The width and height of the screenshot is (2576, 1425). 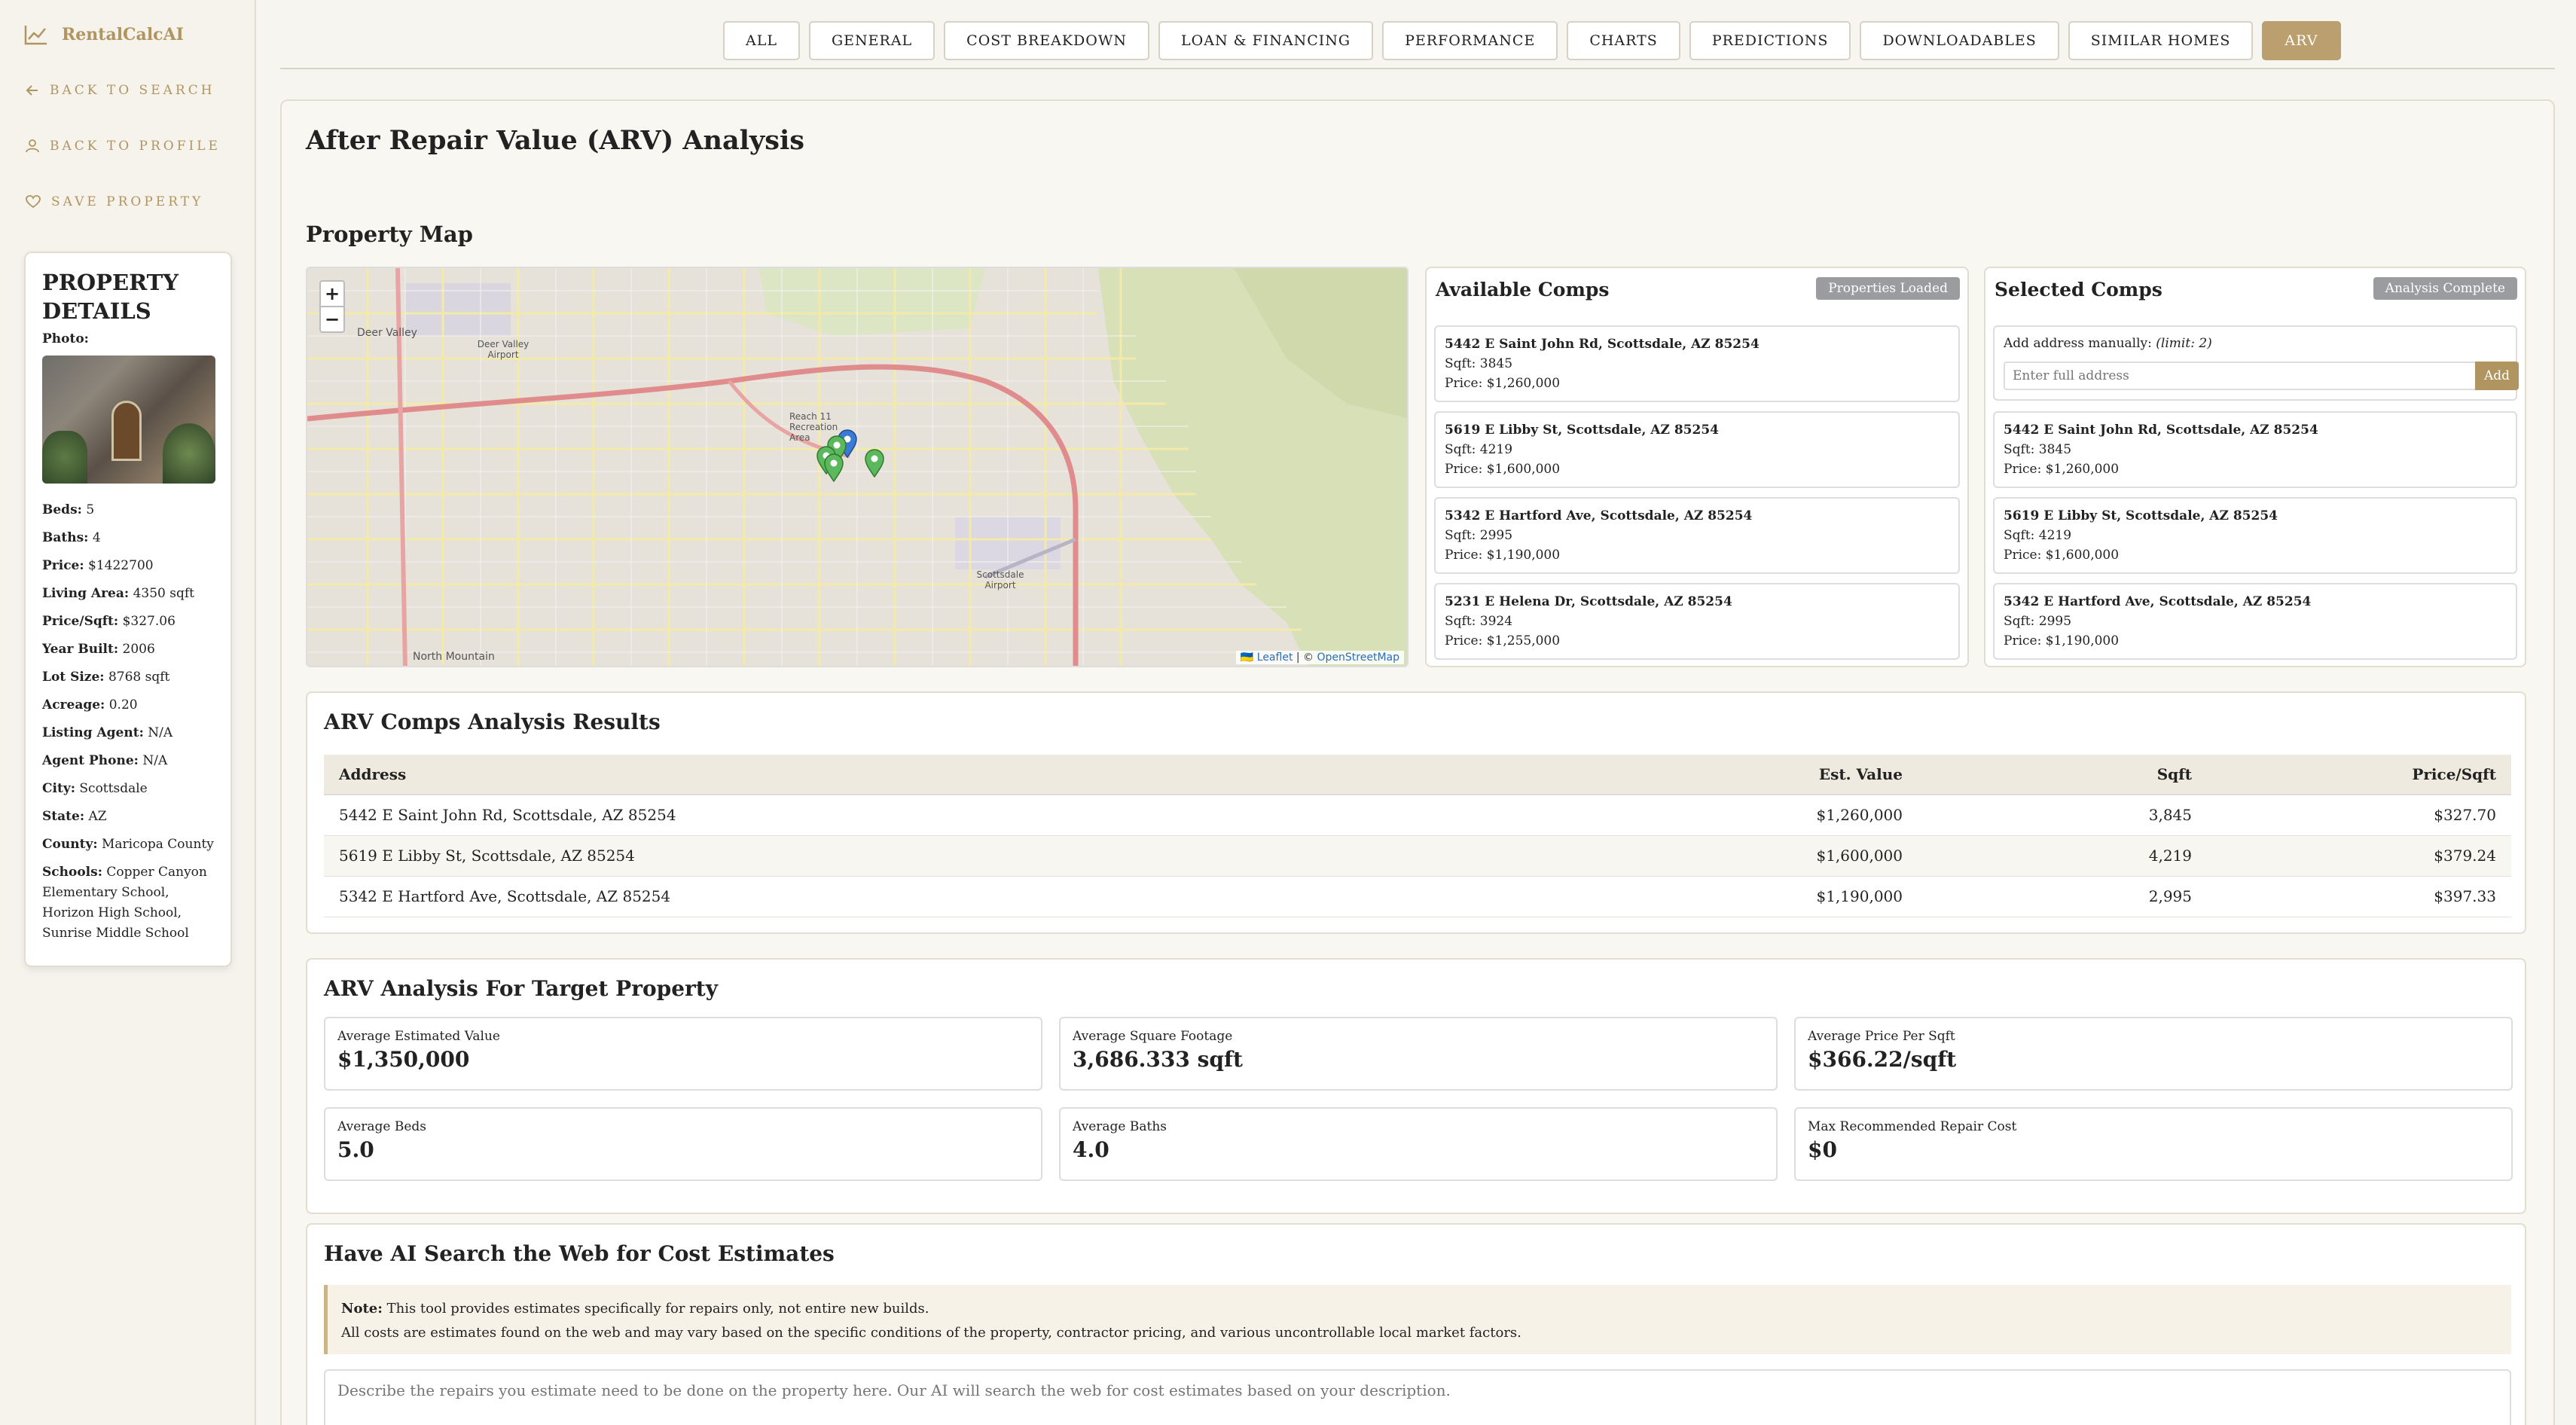 I want to click on analysis-complete-badge: Analysis Complete, so click(x=2445, y=289).